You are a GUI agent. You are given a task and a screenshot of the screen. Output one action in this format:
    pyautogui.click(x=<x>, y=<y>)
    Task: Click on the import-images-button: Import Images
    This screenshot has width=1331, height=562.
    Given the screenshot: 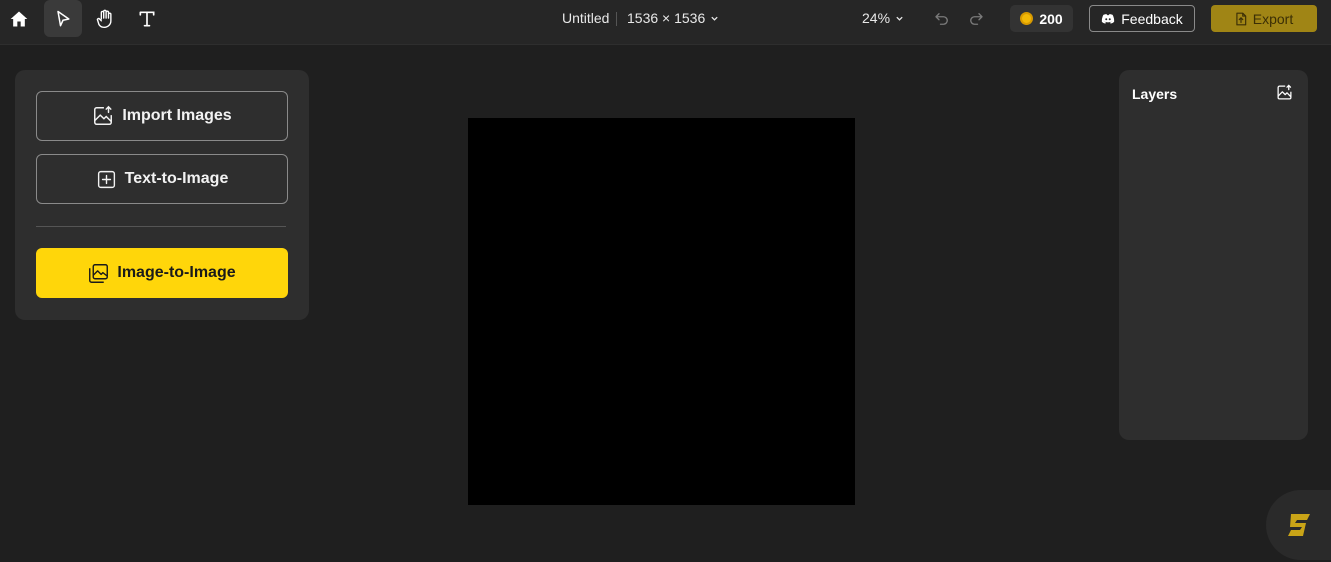 What is the action you would take?
    pyautogui.click(x=162, y=116)
    